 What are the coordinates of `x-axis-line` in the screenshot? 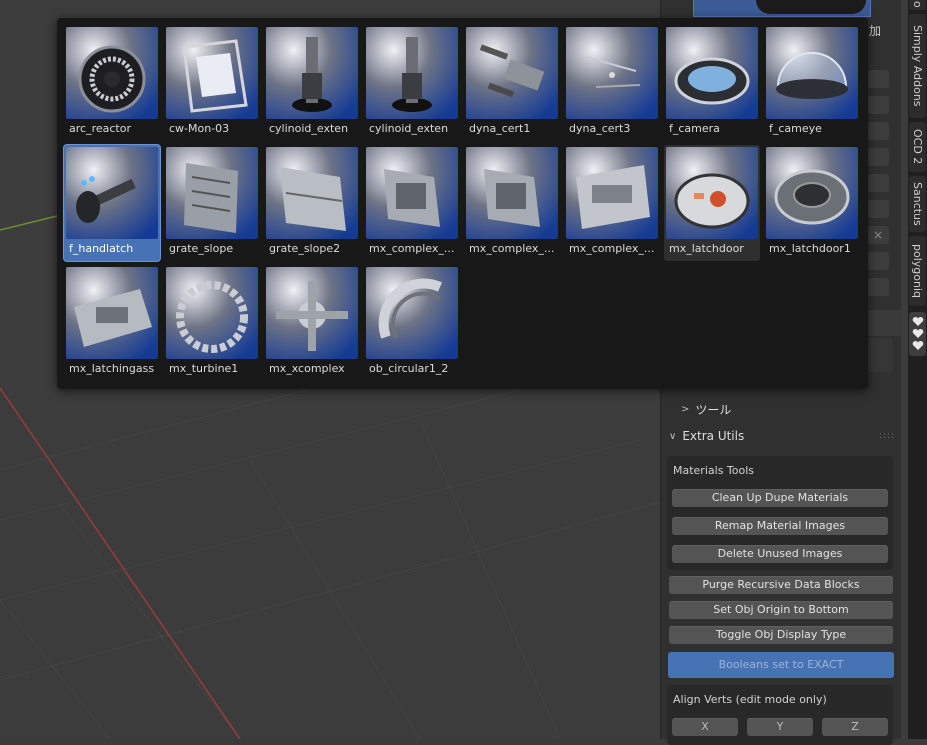 It's located at (120, 563).